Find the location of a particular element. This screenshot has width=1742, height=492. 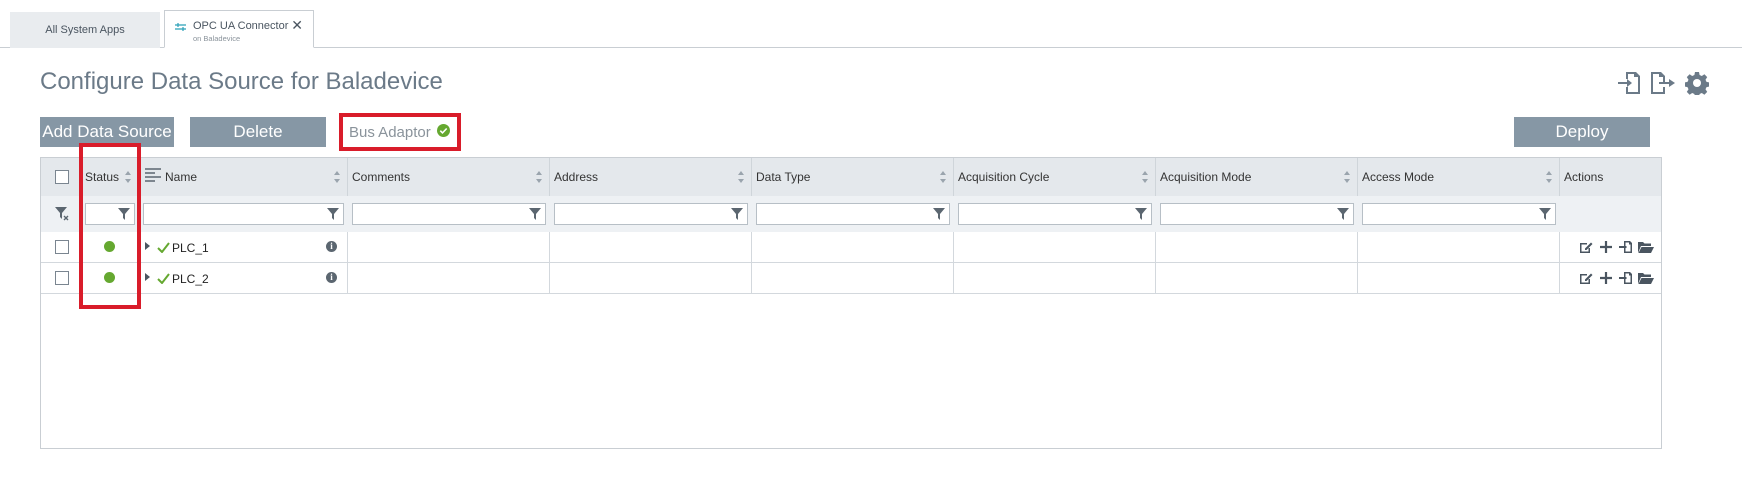

column-label: Data Type is located at coordinates (783, 177).